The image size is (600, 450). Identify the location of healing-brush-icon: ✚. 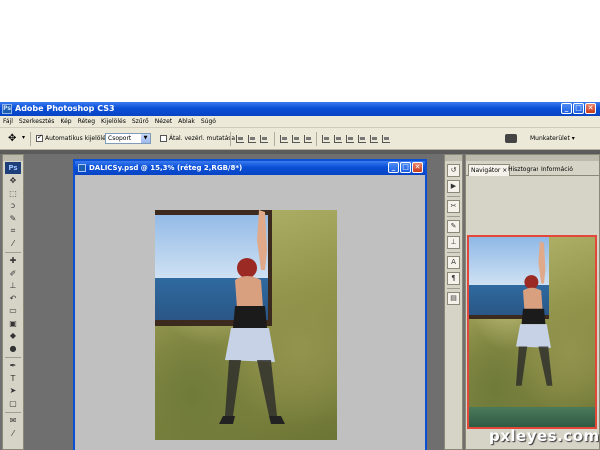
(13, 261).